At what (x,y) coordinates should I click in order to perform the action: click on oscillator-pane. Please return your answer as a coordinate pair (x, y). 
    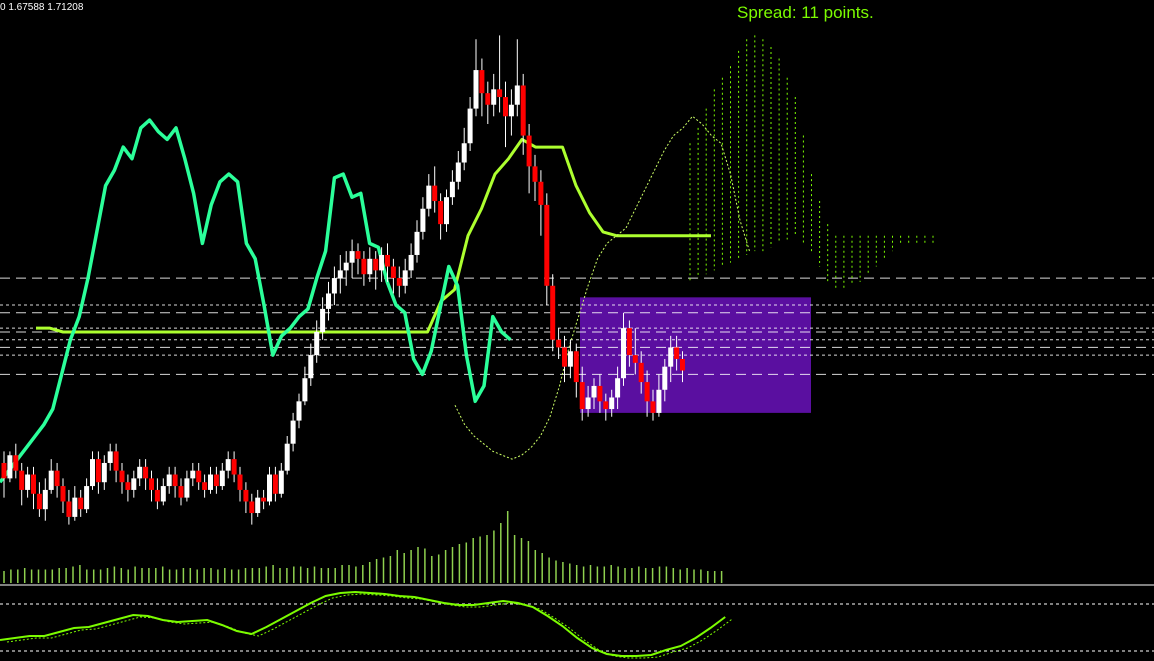
    Looking at the image, I should click on (577, 624).